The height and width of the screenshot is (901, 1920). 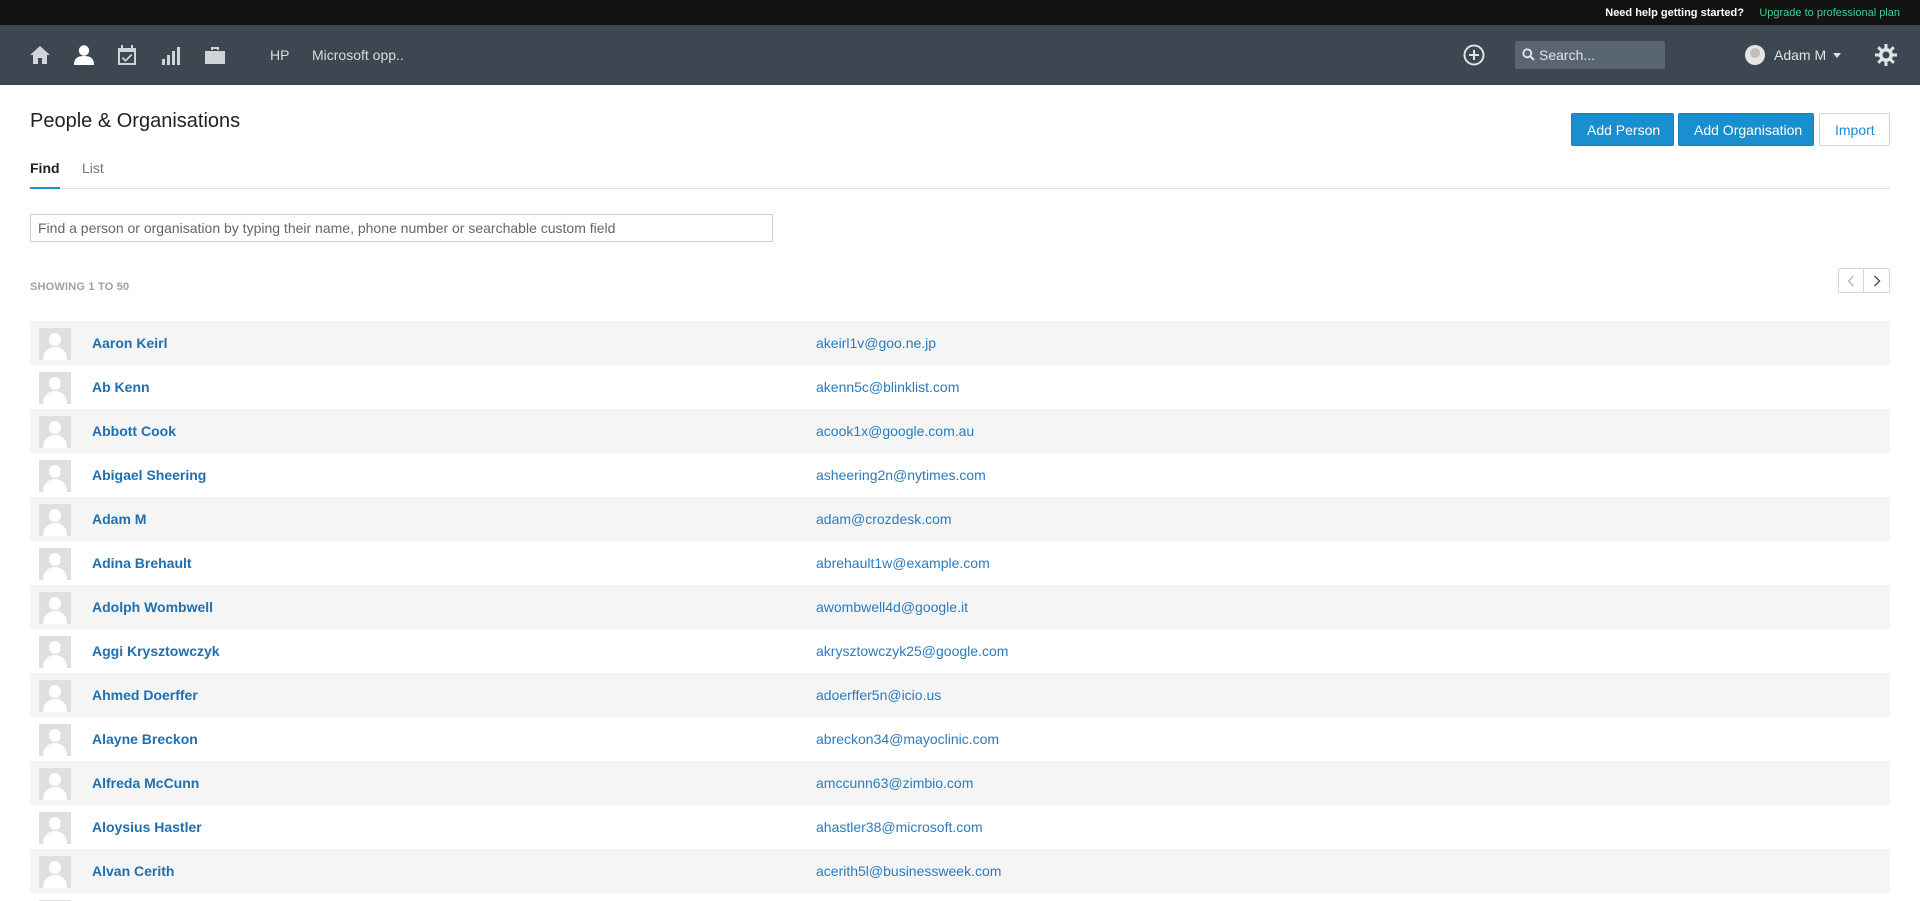 I want to click on list-item: Ahmed Doerffer adoerffer5n@icio.us, so click(x=960, y=695).